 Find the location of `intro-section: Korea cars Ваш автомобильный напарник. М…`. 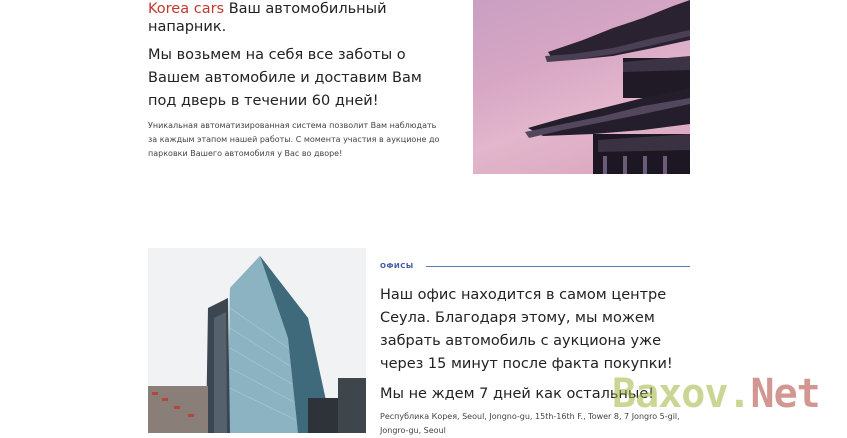

intro-section: Korea cars Ваш автомобильный напарник. М… is located at coordinates (298, 80).